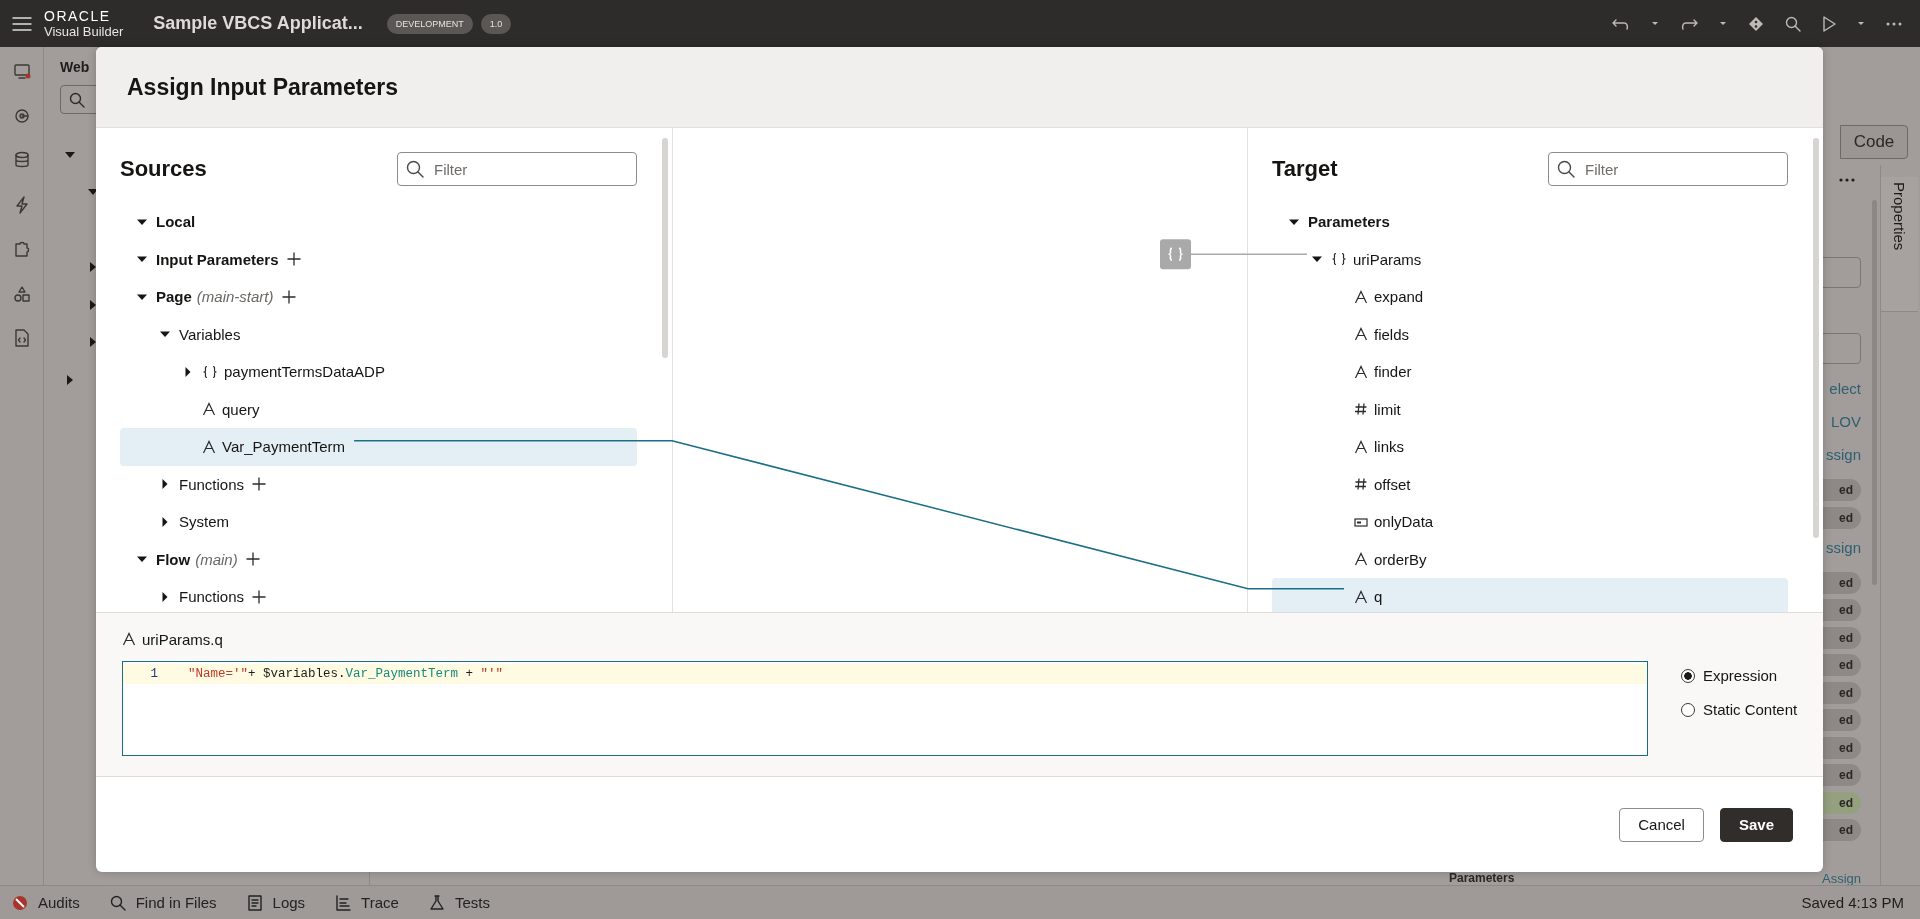 The image size is (1920, 919). Describe the element at coordinates (182, 639) in the screenshot. I see `expression-path: uriParams.q` at that location.